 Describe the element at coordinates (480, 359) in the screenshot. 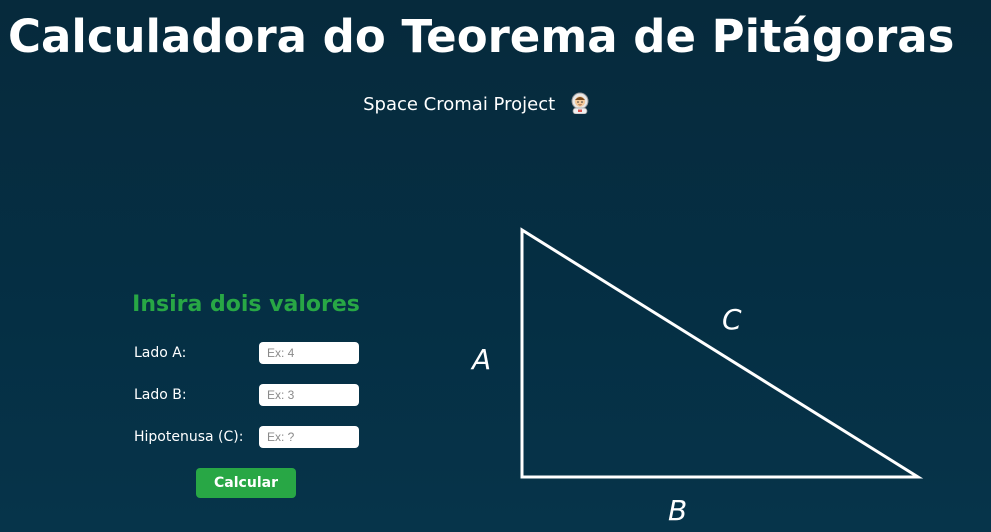

I see `side-a-diagram-label: A` at that location.